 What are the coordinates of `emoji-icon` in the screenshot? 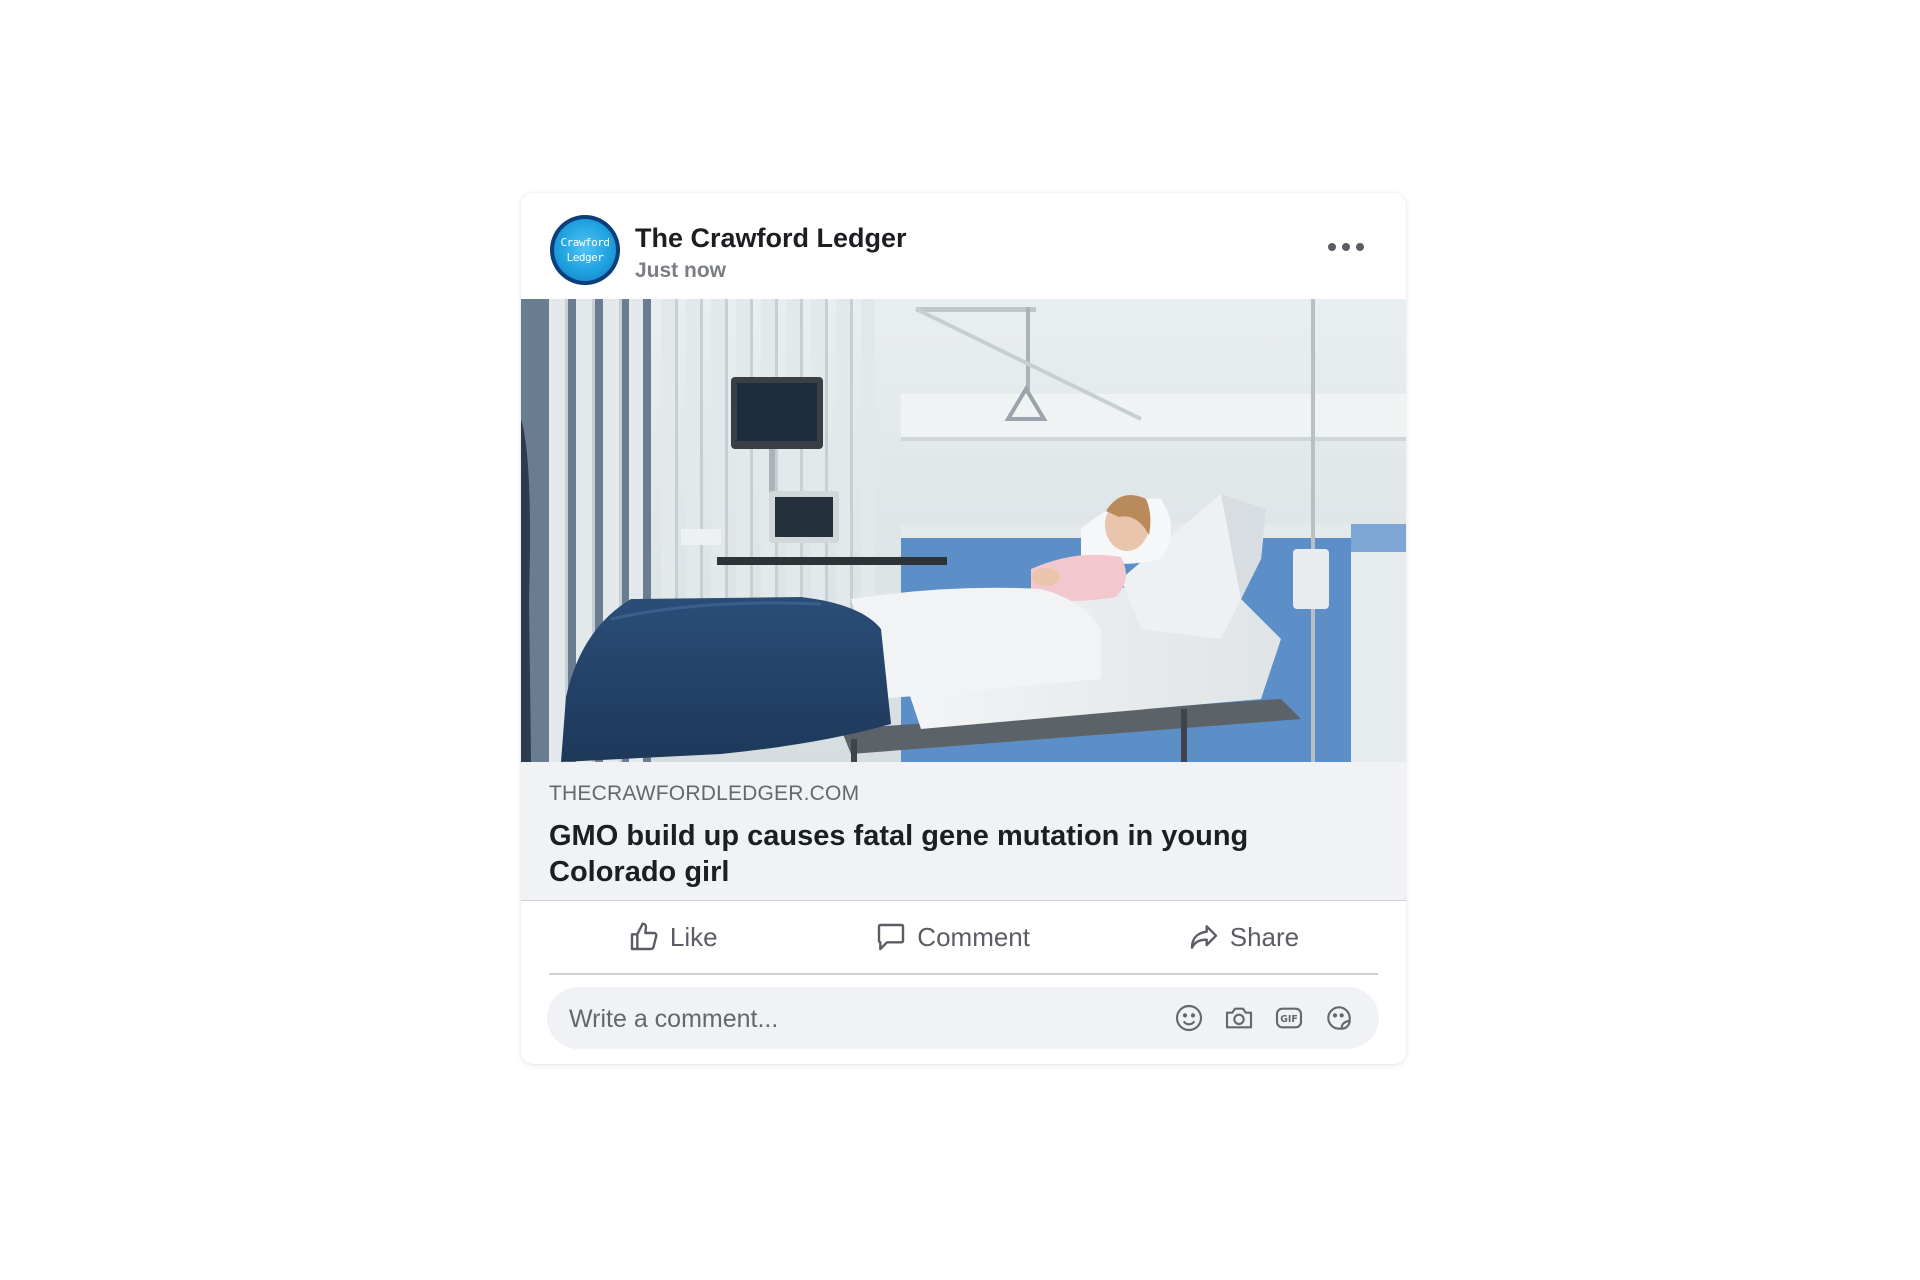 It's located at (1189, 1018).